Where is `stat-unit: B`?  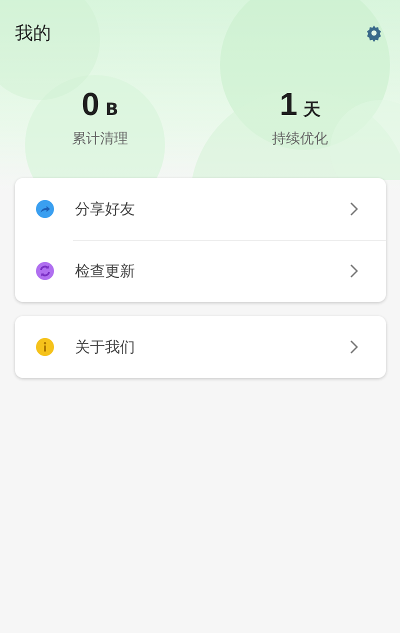 stat-unit: B is located at coordinates (111, 110).